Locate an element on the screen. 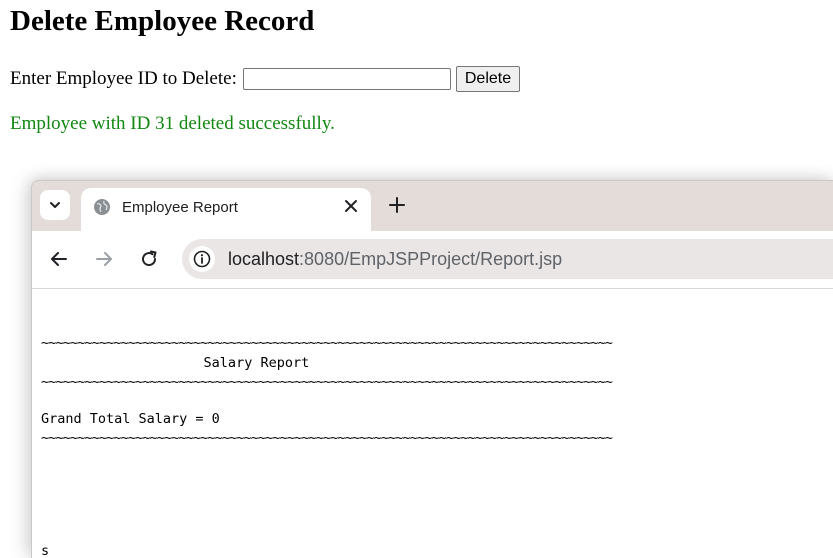 This screenshot has height=558, width=833. report-trailing-text: s is located at coordinates (45, 550).